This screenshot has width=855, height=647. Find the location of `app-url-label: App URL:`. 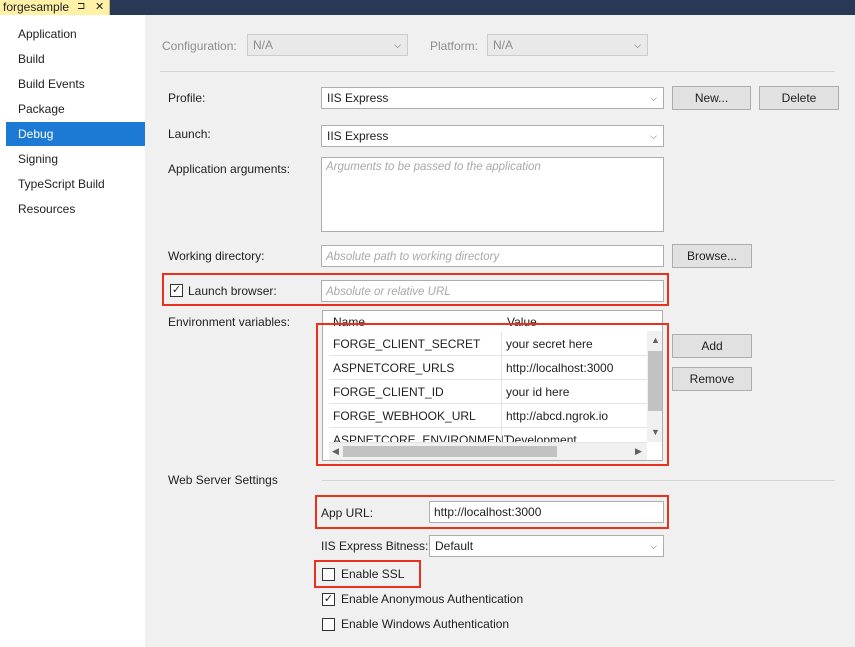

app-url-label: App URL: is located at coordinates (347, 513).